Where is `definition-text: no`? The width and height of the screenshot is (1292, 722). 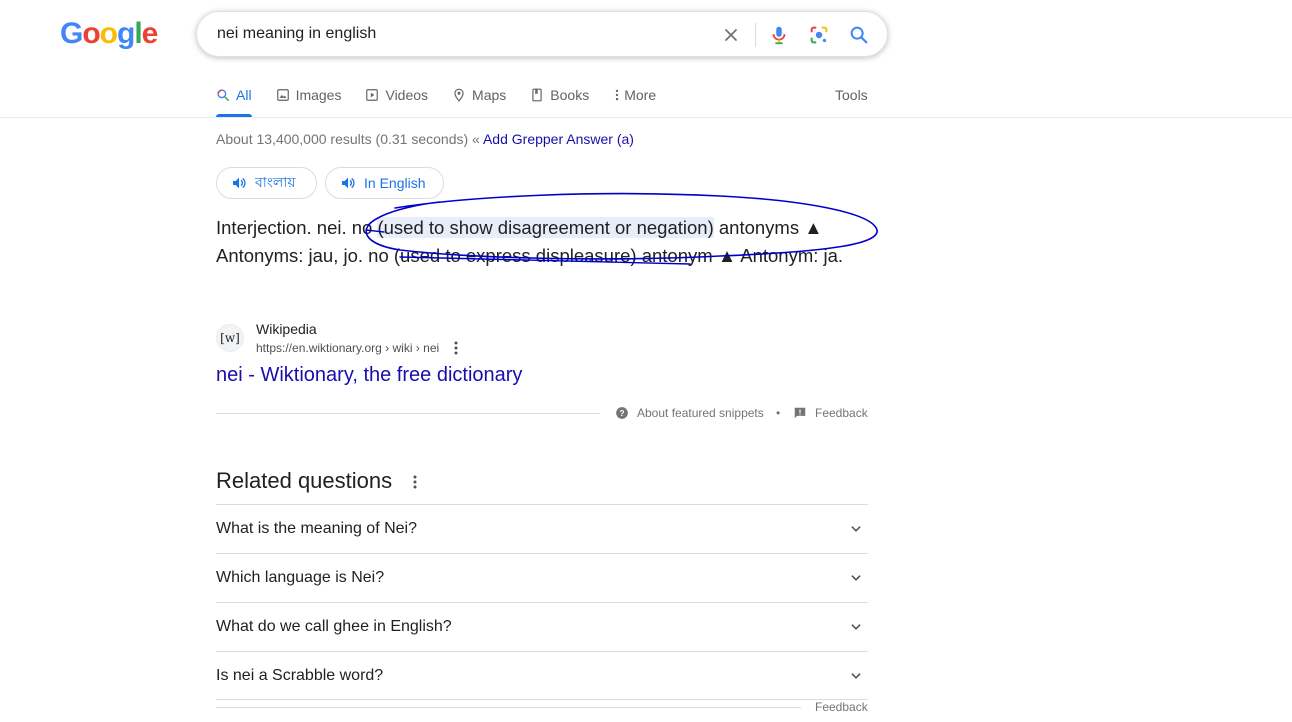
definition-text: no is located at coordinates (364, 227).